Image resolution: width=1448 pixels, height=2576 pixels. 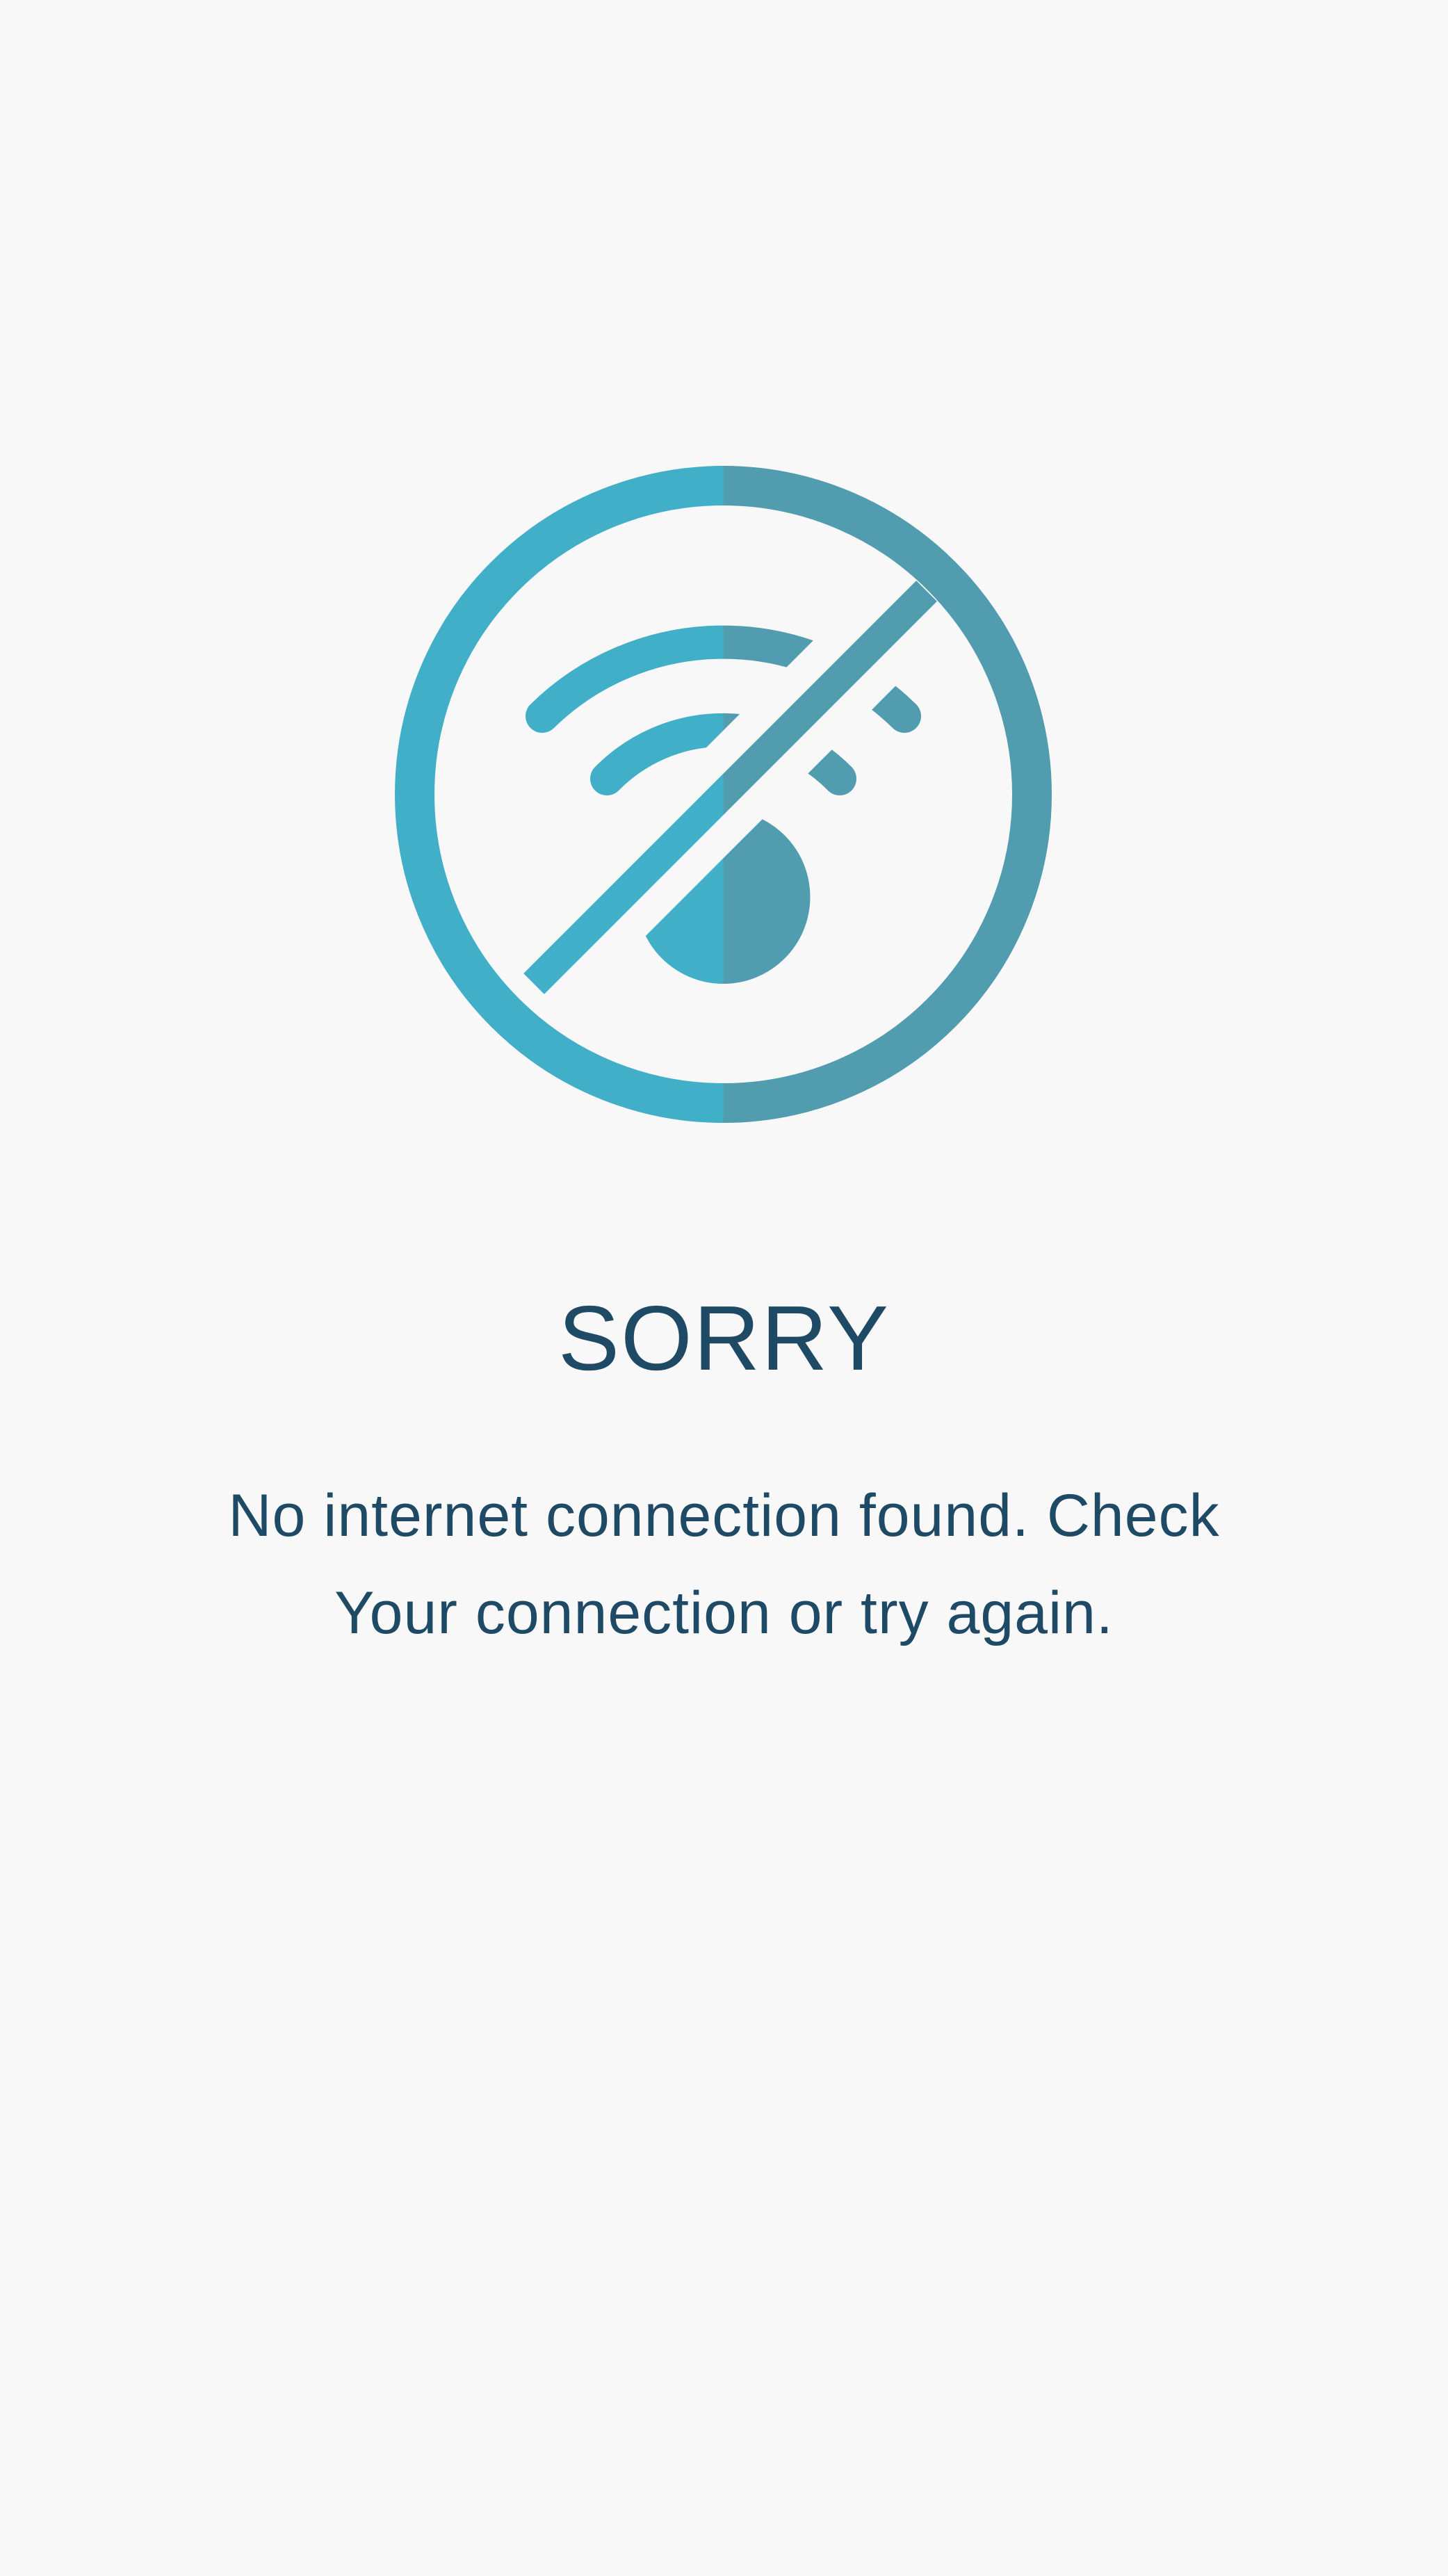 What do you see at coordinates (724, 1515) in the screenshot?
I see `error-message-line-1: No internet connection found. Check` at bounding box center [724, 1515].